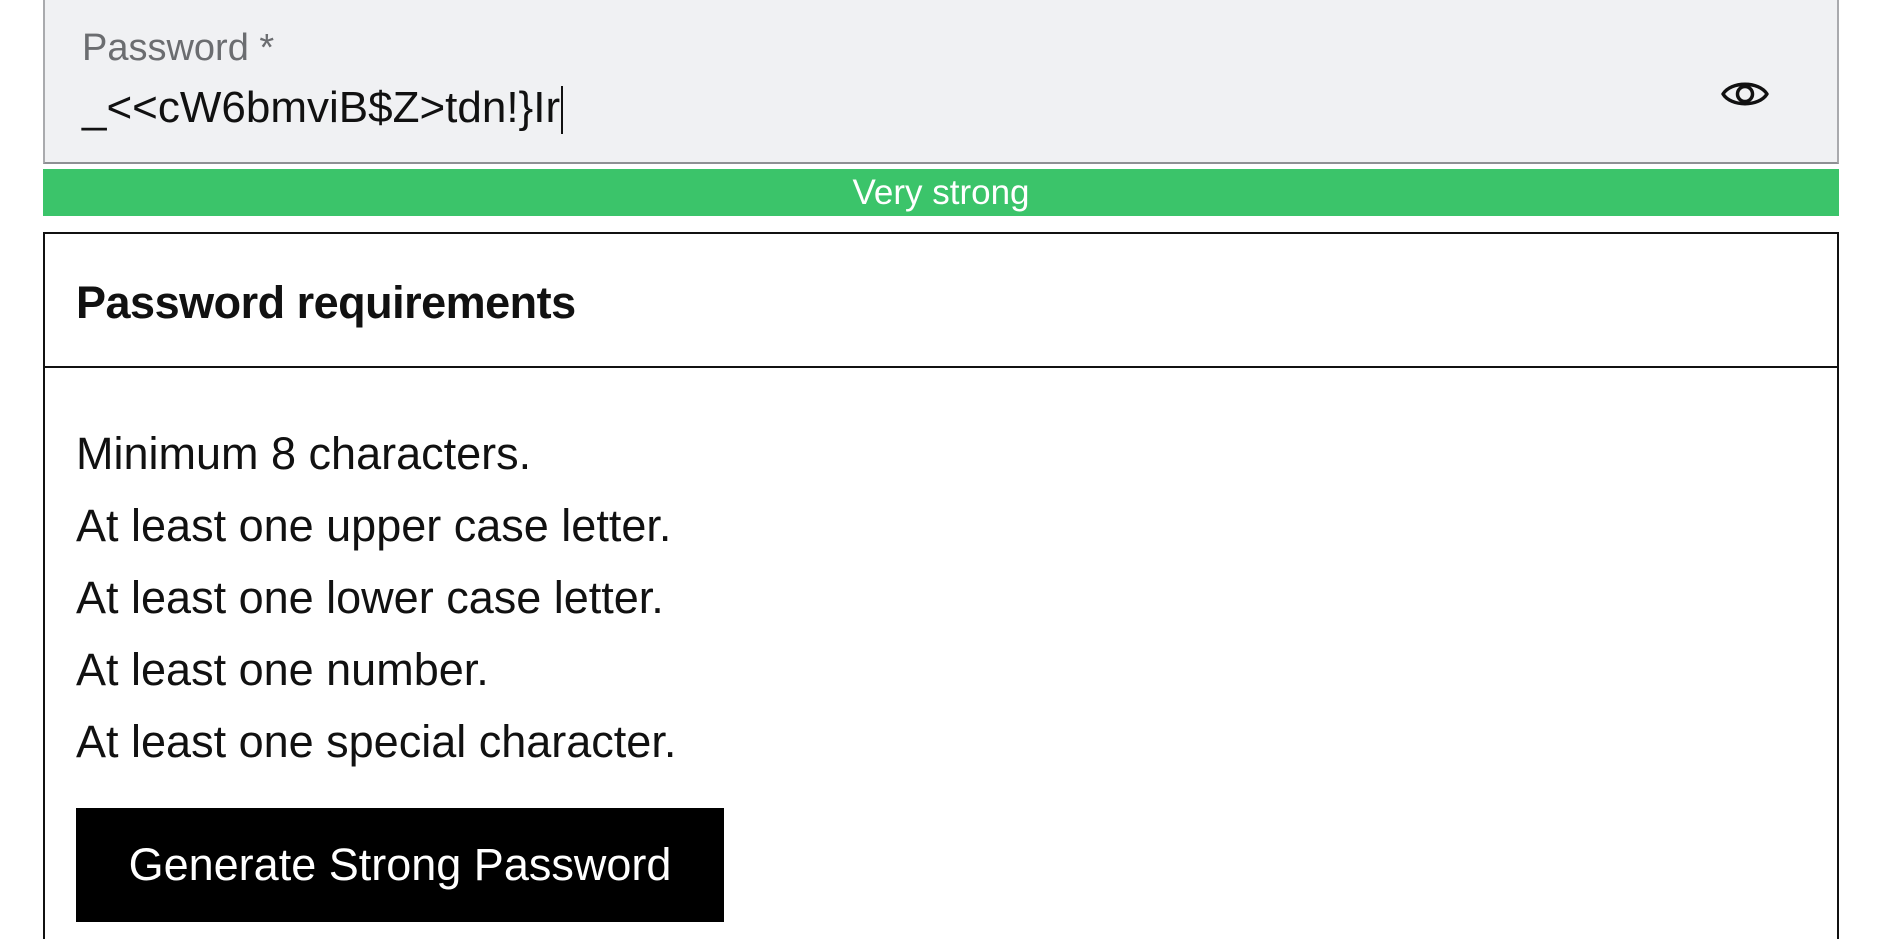 Image resolution: width=1884 pixels, height=939 pixels. I want to click on password-label: Password *, so click(178, 48).